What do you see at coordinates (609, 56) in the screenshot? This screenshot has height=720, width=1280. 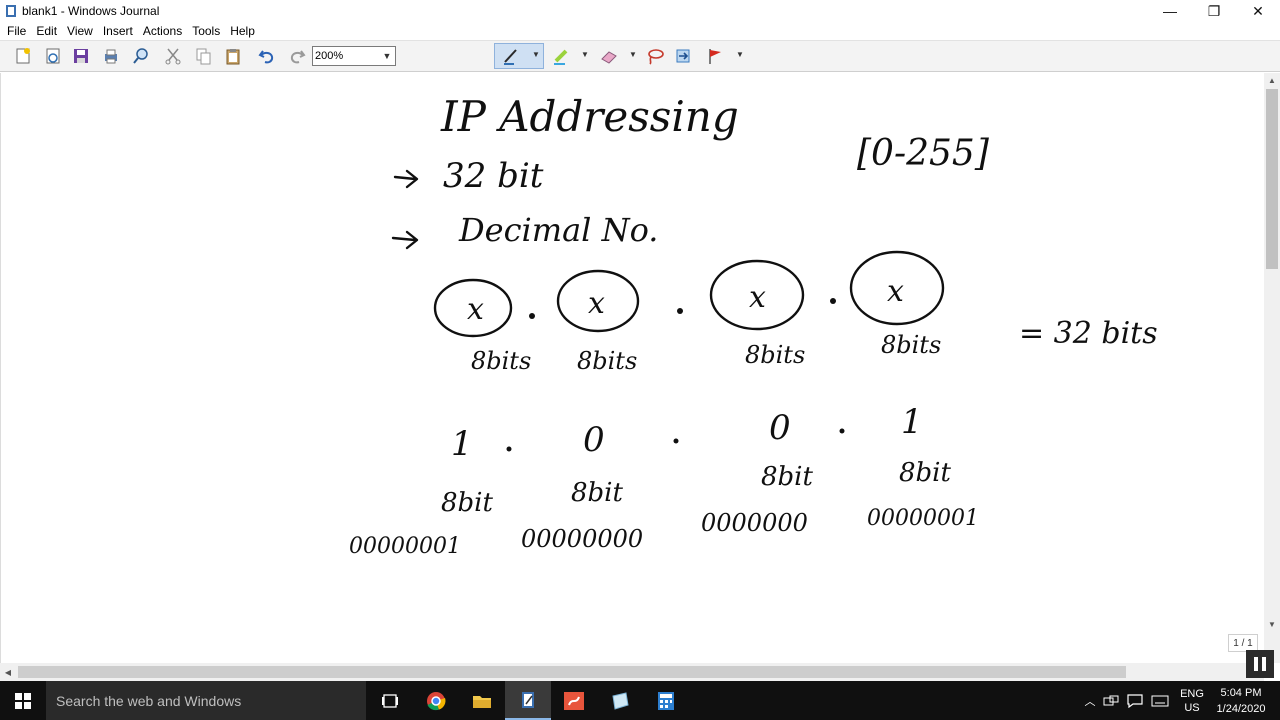 I see `eraser-icon` at bounding box center [609, 56].